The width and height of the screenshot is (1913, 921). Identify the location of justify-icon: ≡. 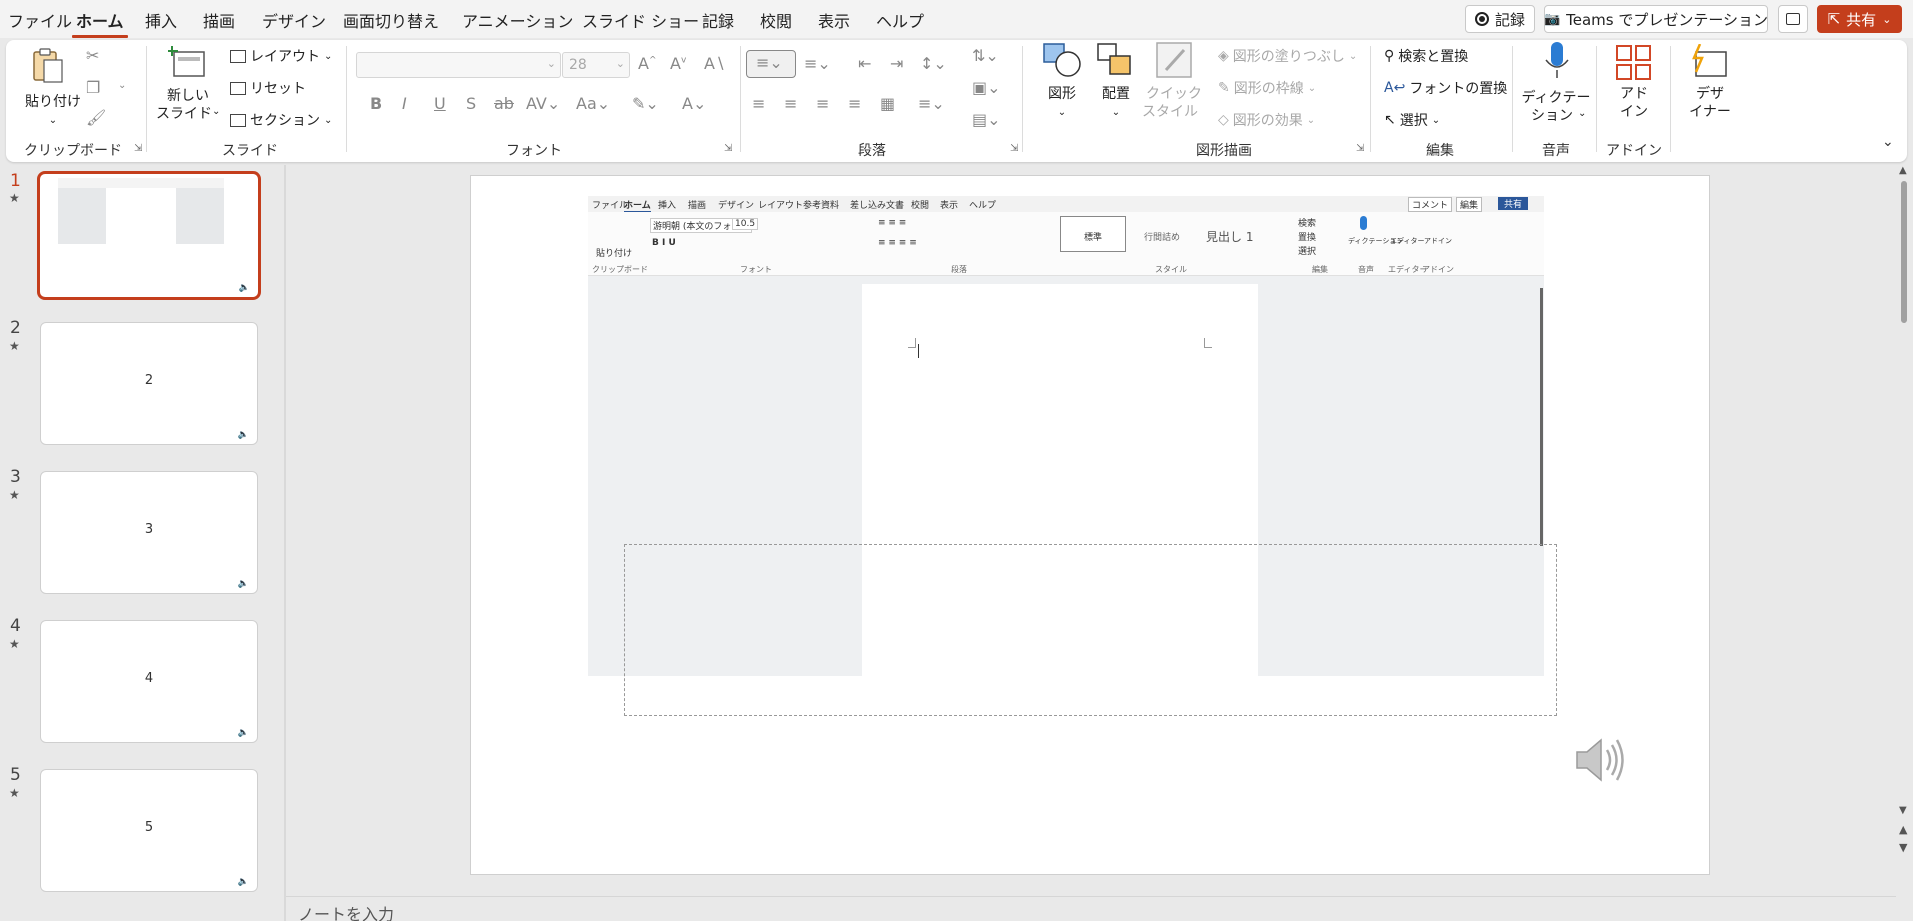
(854, 103).